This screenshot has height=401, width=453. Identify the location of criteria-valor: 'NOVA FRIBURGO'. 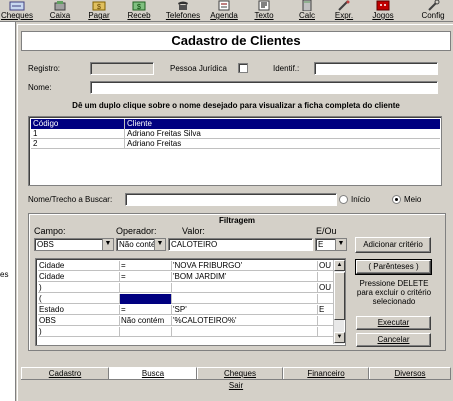
(245, 266).